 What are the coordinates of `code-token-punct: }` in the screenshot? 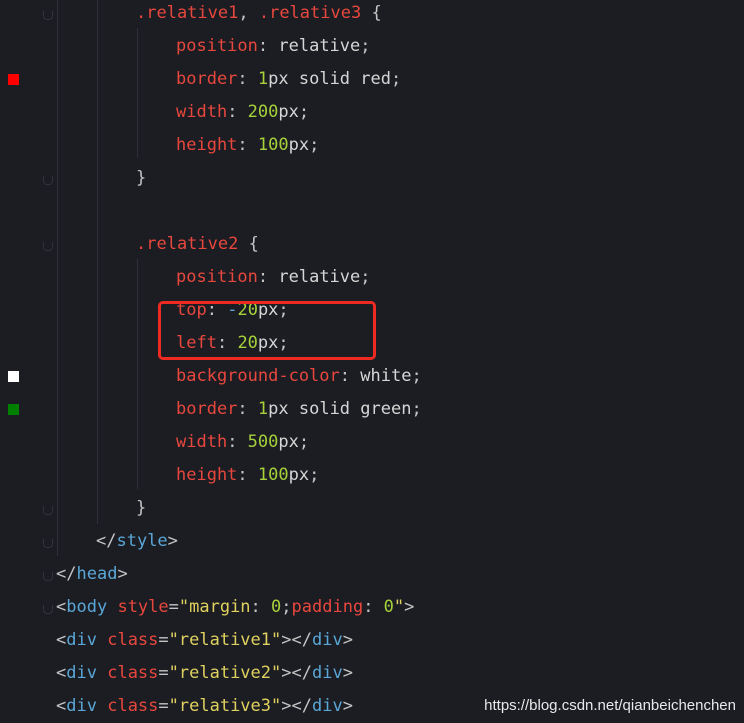 It's located at (141, 178).